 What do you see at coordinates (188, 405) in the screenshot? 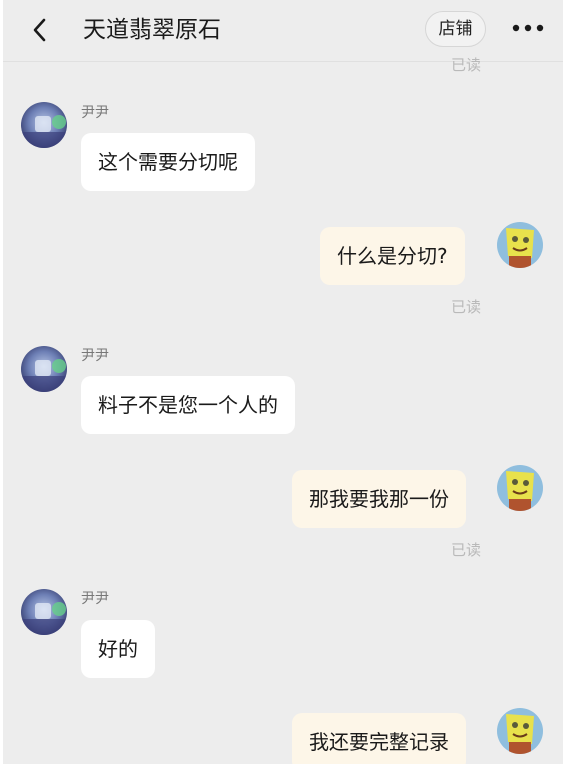
I see `incoming-message-bubble: 料子不是您一个人的` at bounding box center [188, 405].